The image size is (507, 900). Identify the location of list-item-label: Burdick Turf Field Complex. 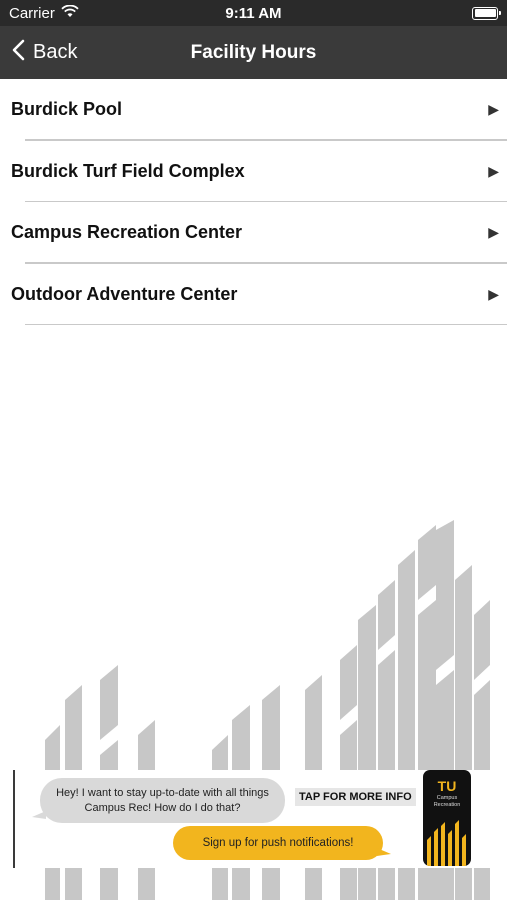
(128, 170).